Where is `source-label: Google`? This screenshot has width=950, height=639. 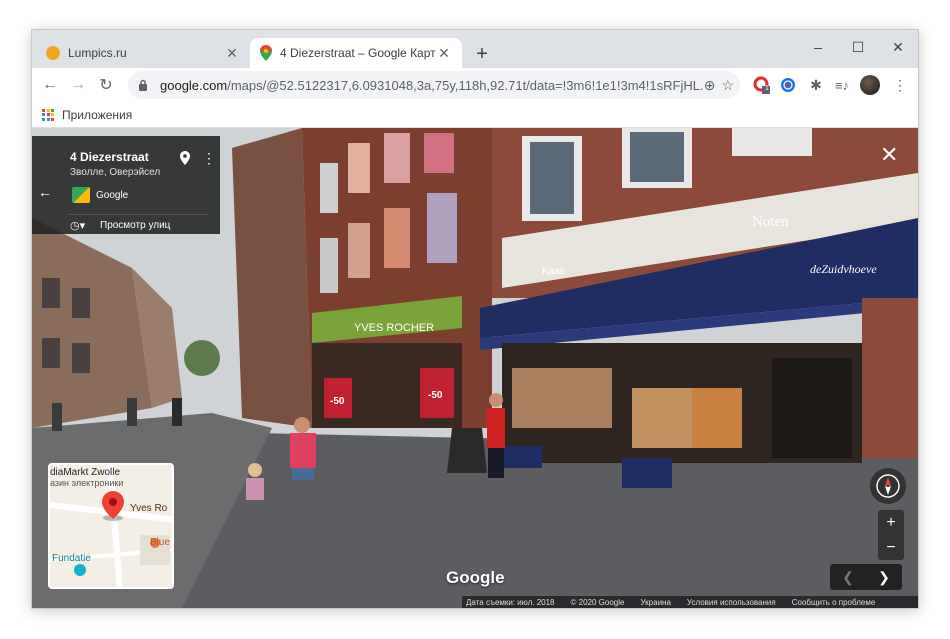 source-label: Google is located at coordinates (112, 195).